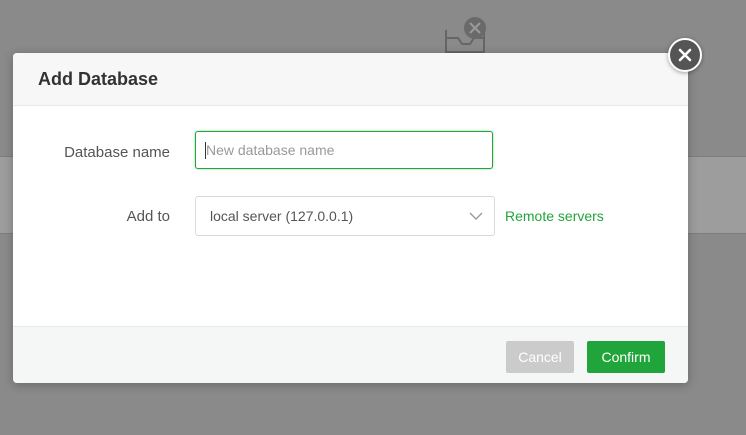 This screenshot has height=435, width=746. I want to click on text-caret, so click(205, 150).